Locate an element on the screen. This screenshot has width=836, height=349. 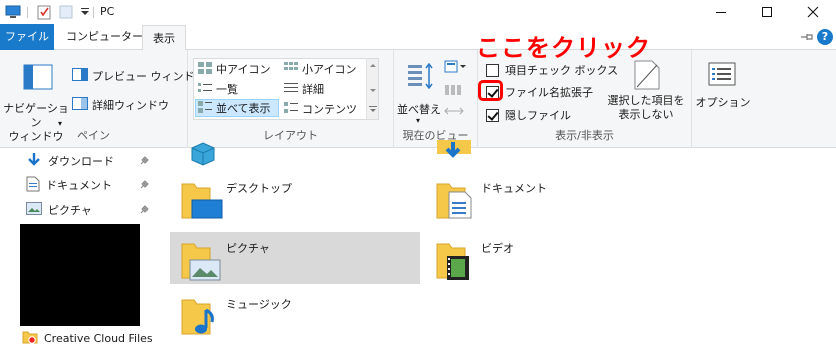
size-columns-icon is located at coordinates (454, 112).